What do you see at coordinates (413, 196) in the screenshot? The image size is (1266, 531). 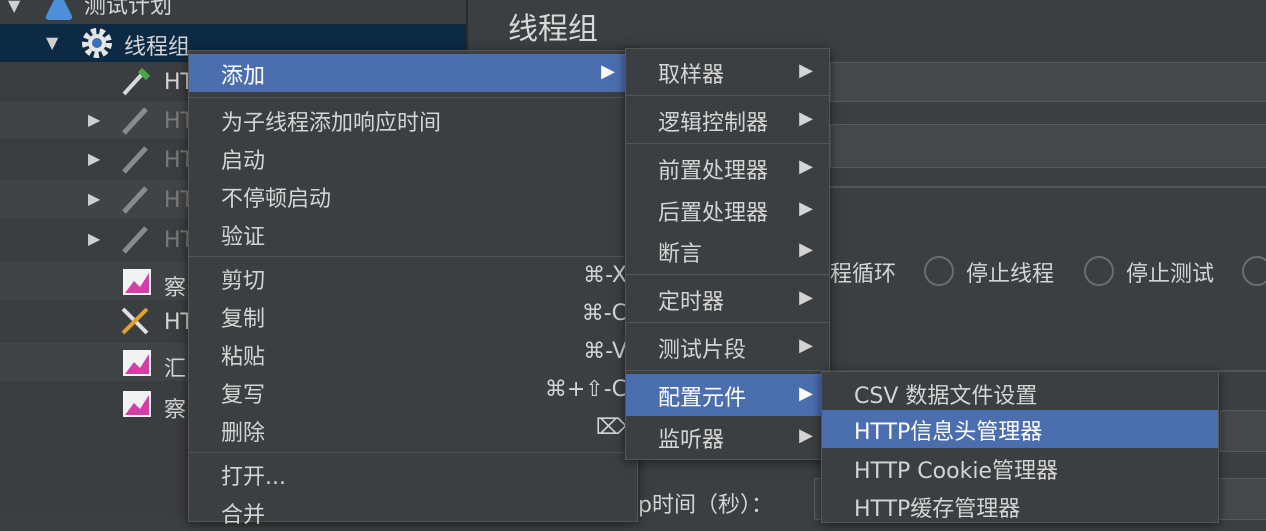 I see `menu-item-start-no-pause: 不停顿启动` at bounding box center [413, 196].